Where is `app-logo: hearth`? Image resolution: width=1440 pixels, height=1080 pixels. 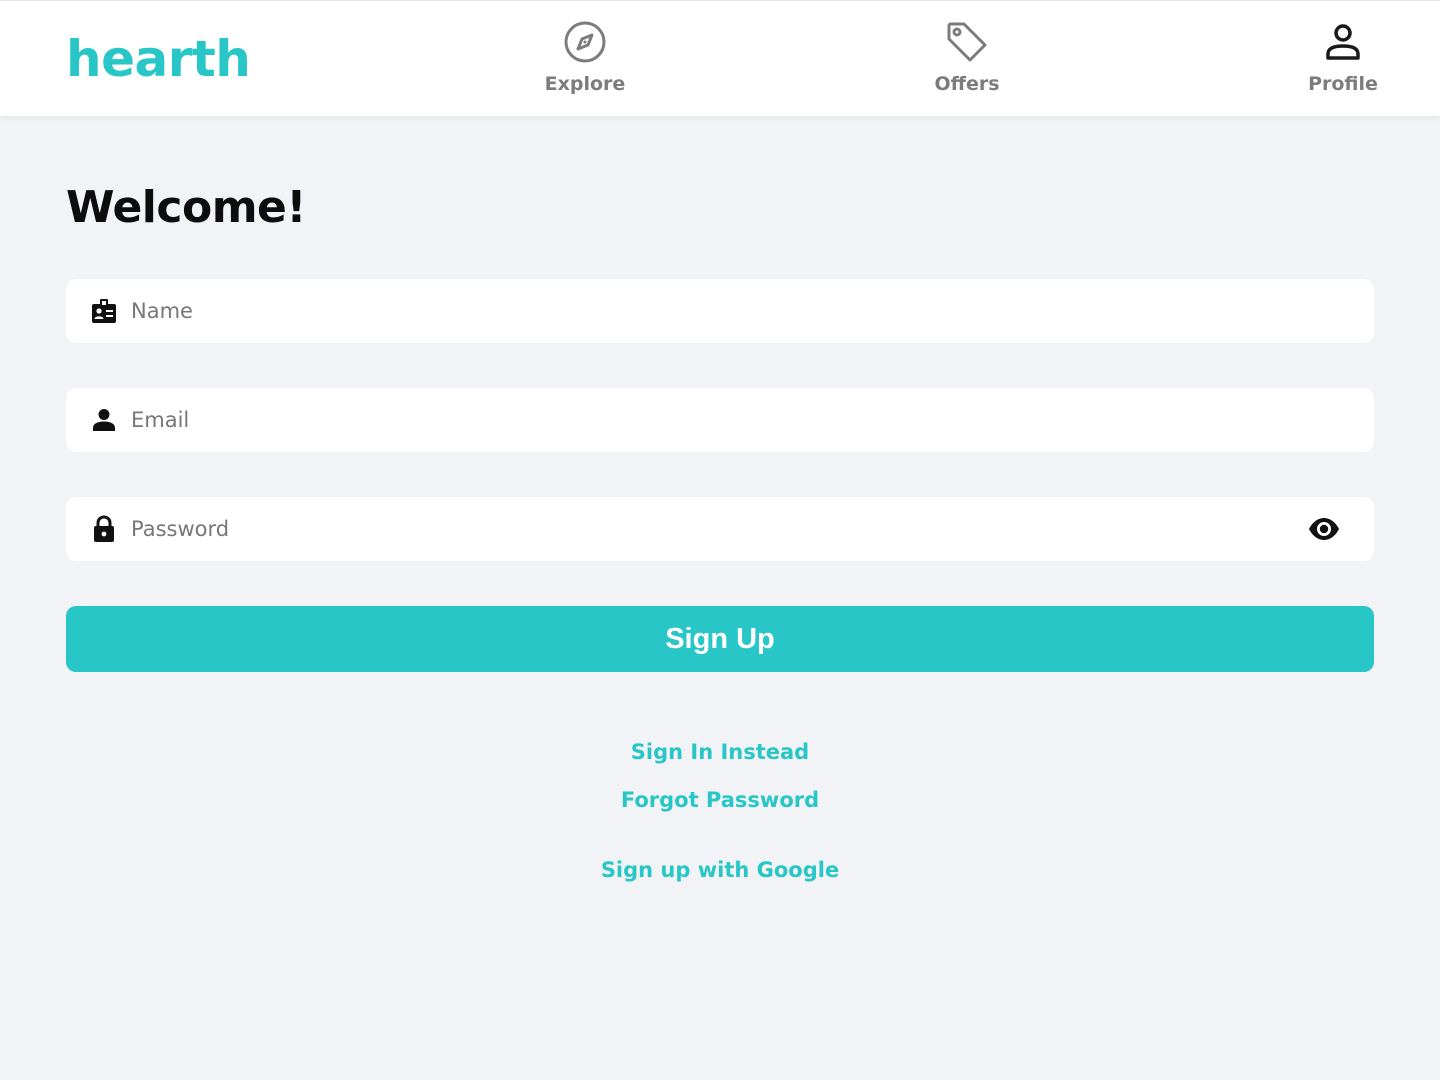 app-logo: hearth is located at coordinates (158, 59).